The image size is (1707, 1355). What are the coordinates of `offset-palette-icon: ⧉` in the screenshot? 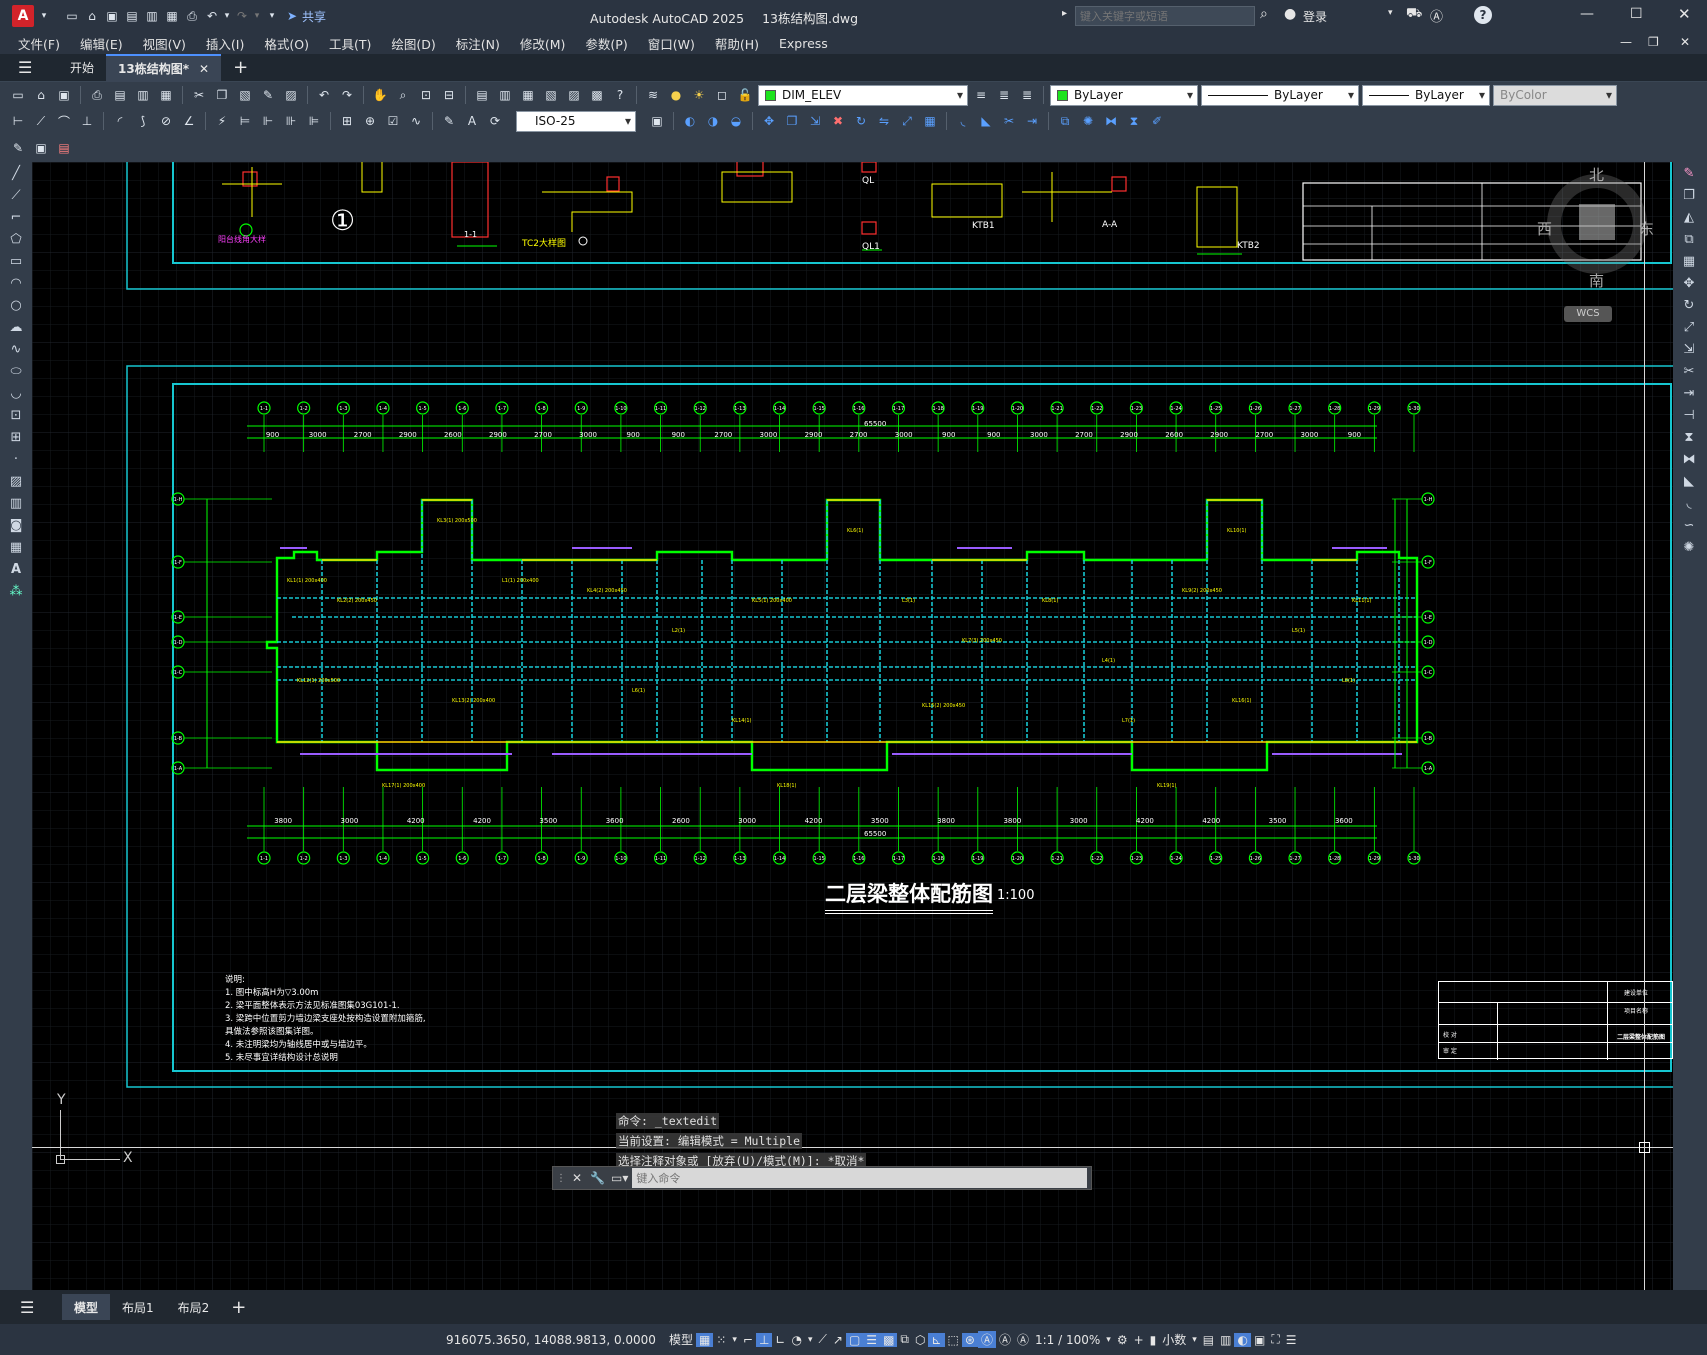 It's located at (1689, 239).